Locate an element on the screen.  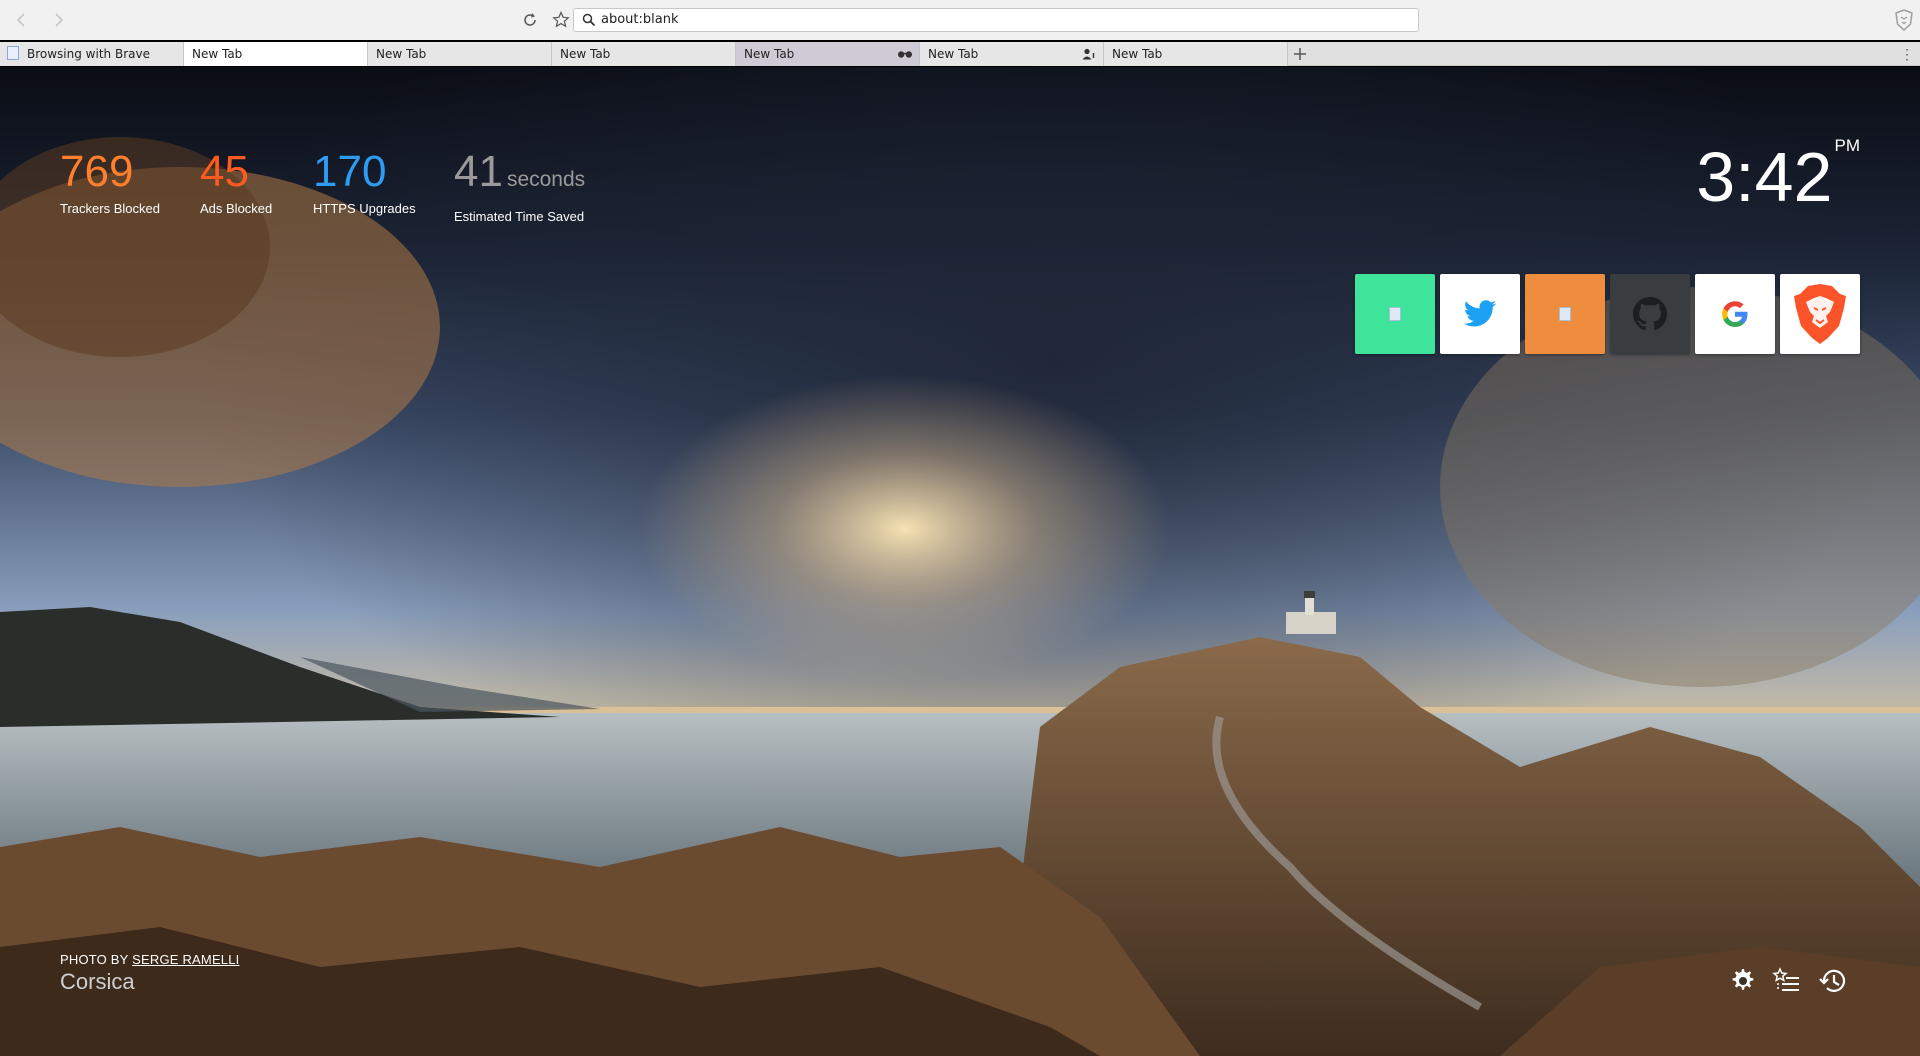
gear-icon is located at coordinates (1743, 979).